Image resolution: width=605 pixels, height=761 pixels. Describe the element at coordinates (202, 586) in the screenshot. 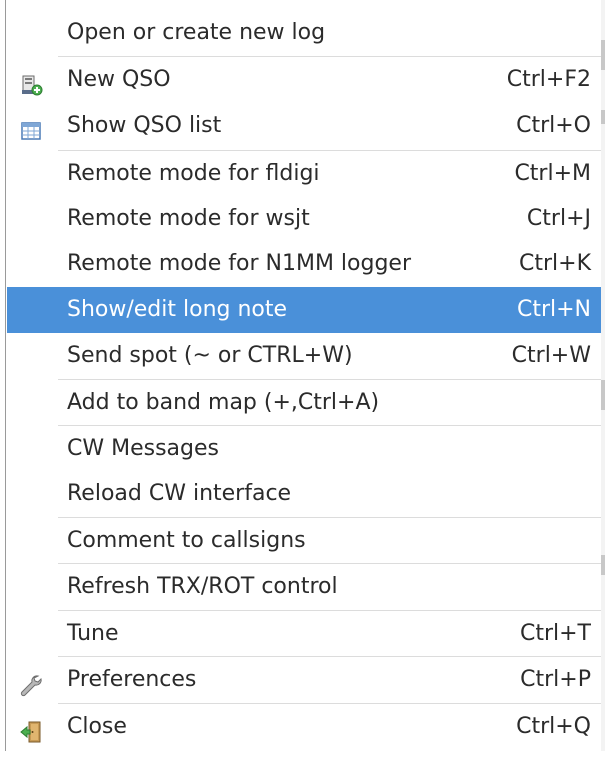

I see `menu-item-label: Refresh TRX/ROT control` at that location.